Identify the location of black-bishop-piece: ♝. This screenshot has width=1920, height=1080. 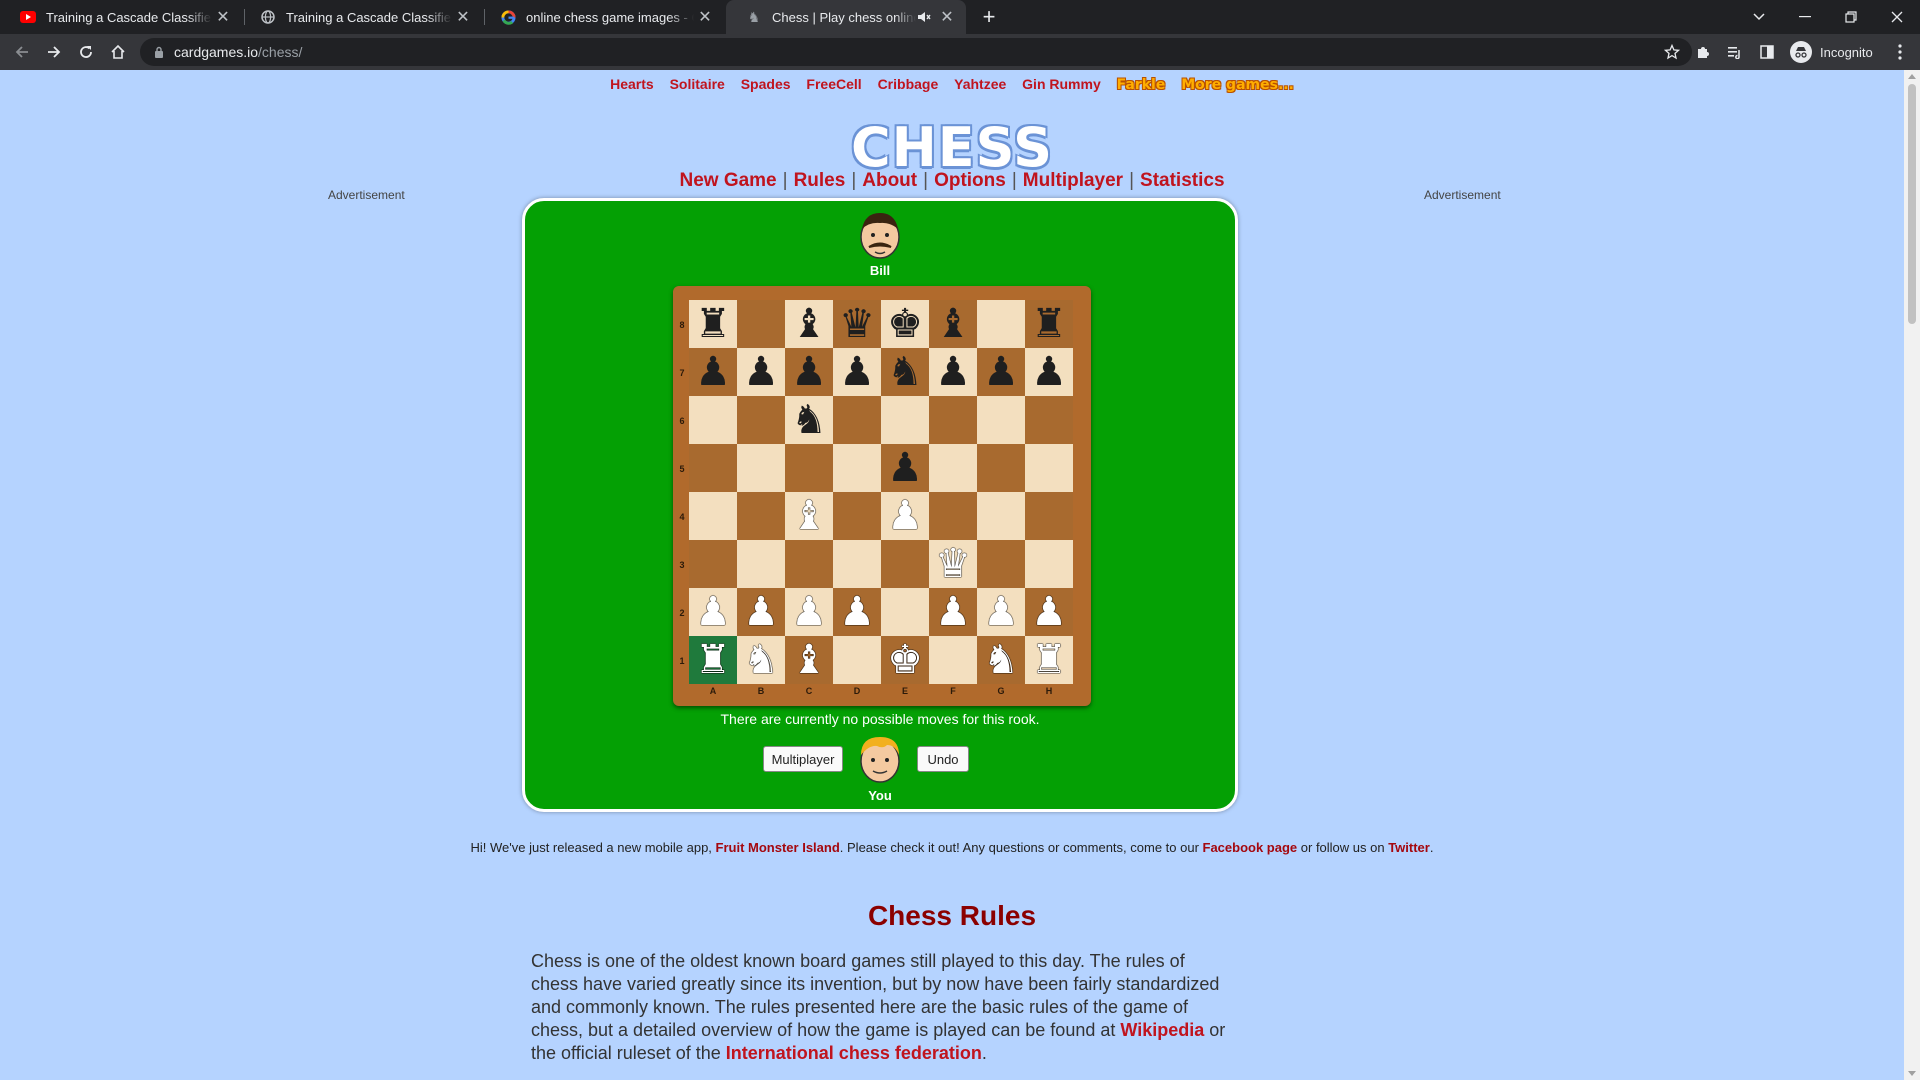
(953, 324).